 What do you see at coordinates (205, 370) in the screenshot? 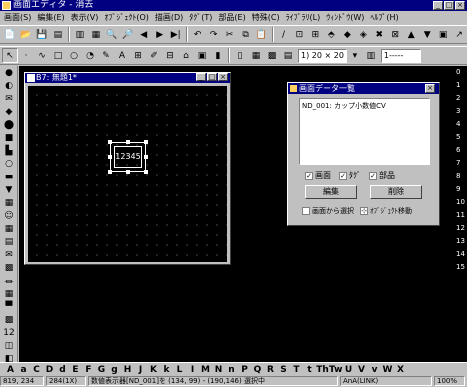
I see `letter-button: M` at bounding box center [205, 370].